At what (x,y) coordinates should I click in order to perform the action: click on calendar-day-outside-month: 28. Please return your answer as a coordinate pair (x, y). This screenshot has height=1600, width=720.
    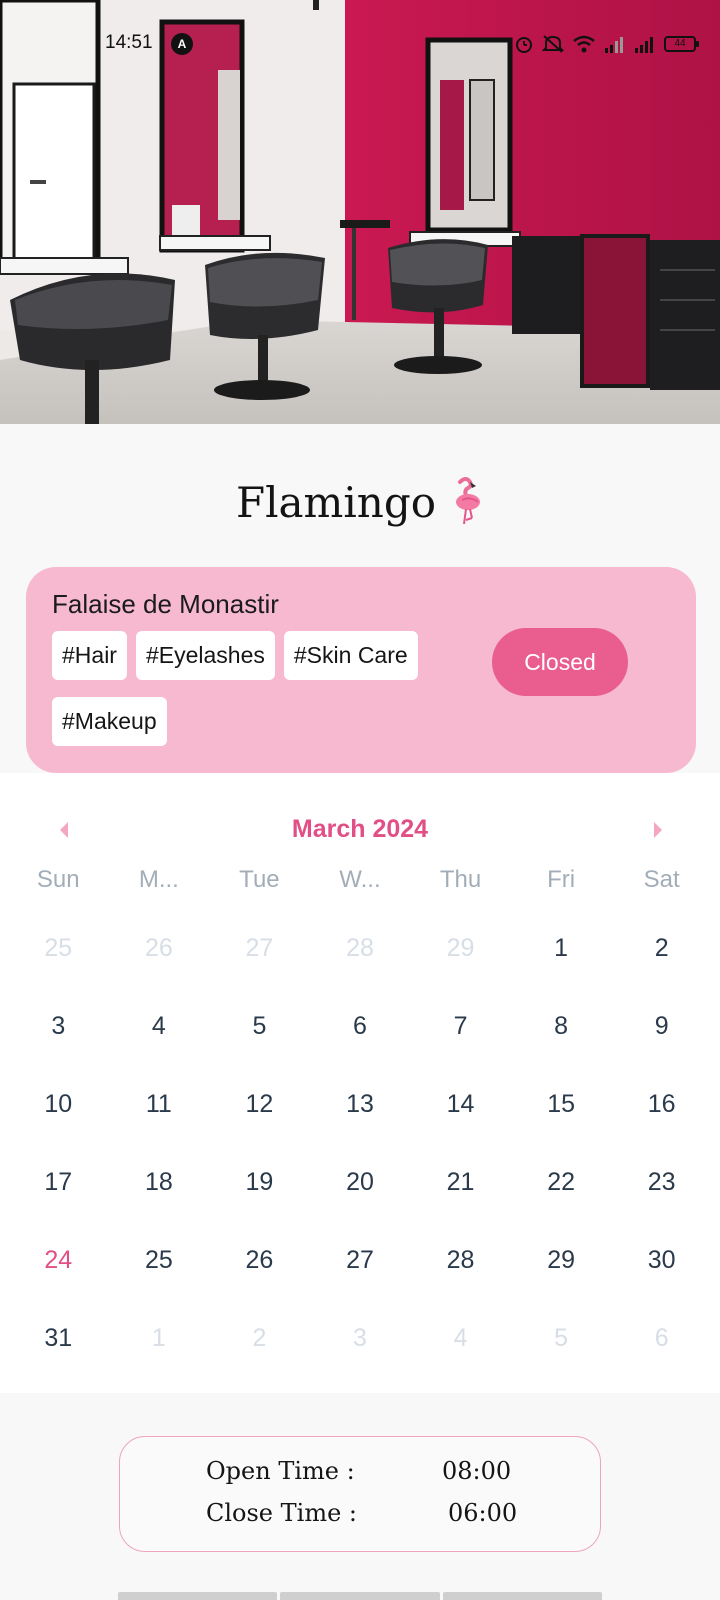
    Looking at the image, I should click on (360, 948).